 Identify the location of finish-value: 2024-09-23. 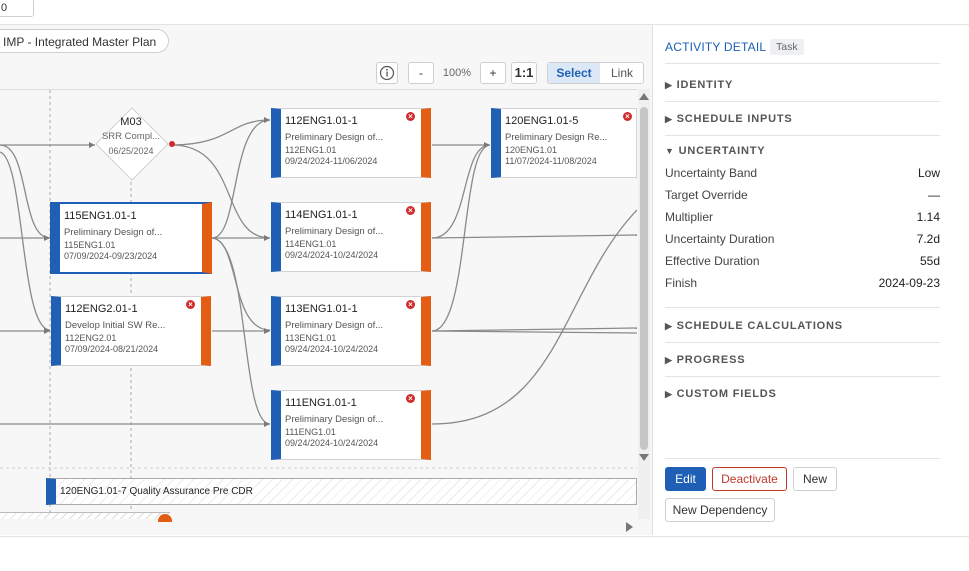
(909, 283).